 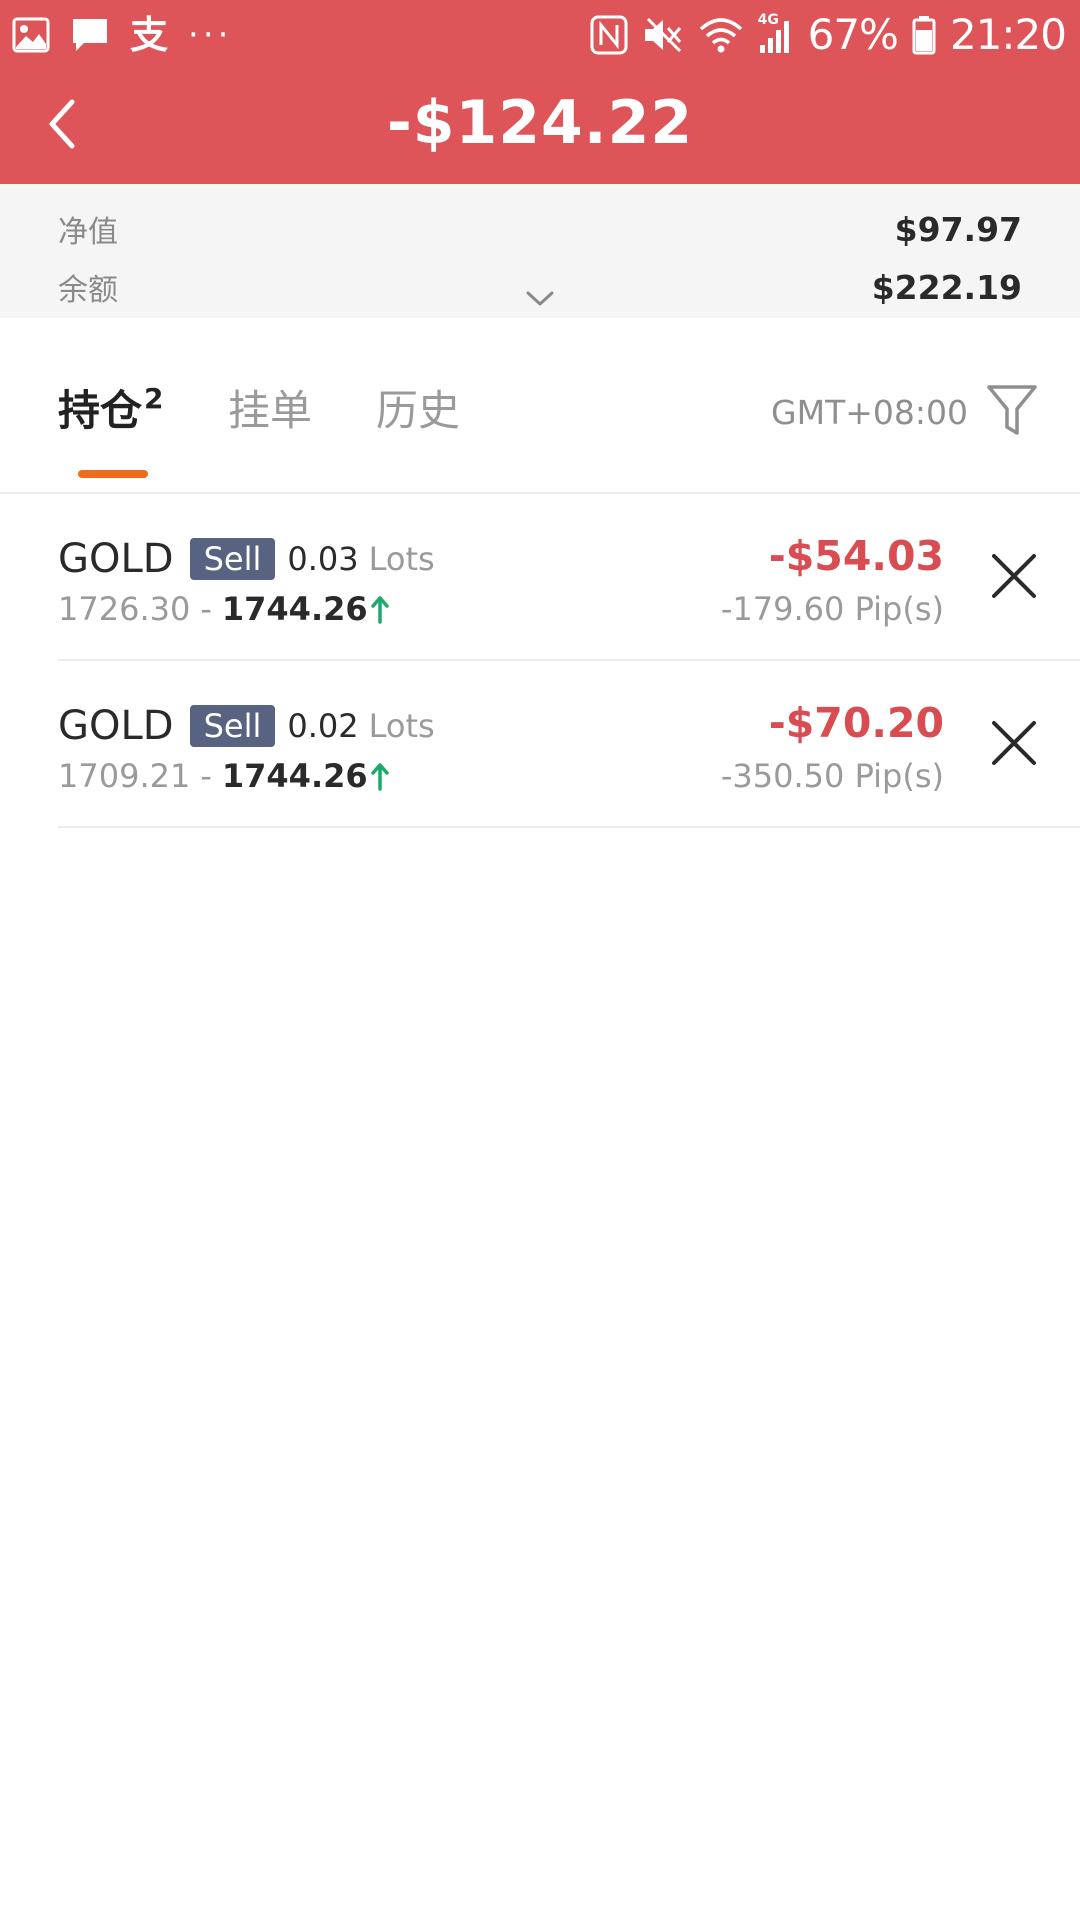 I want to click on position-prices: 1709.21 - 1744.26, so click(x=224, y=776).